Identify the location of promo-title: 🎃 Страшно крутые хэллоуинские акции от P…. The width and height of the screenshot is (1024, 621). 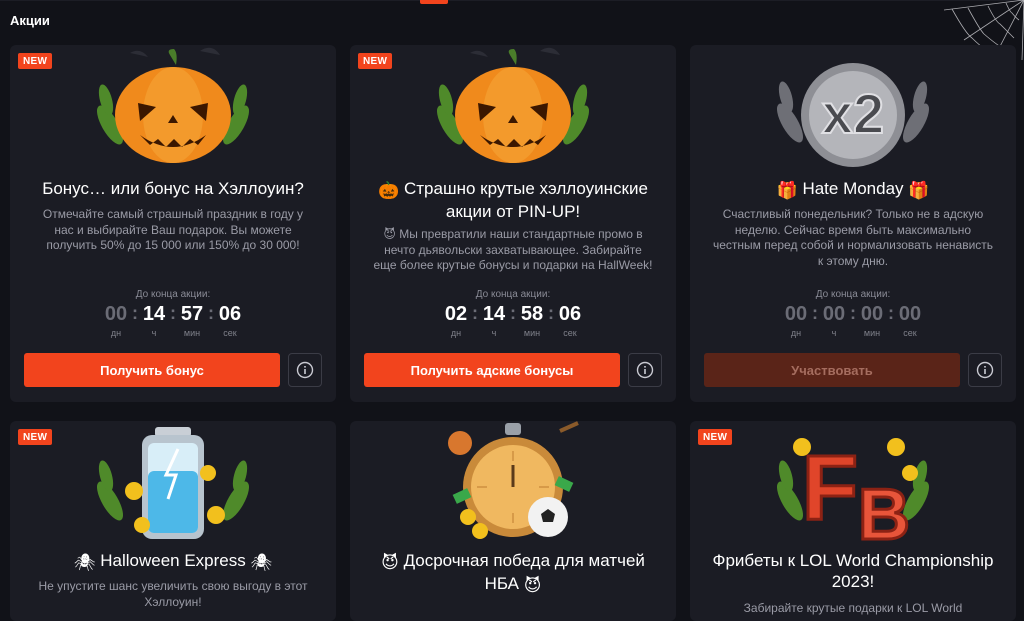
(513, 200).